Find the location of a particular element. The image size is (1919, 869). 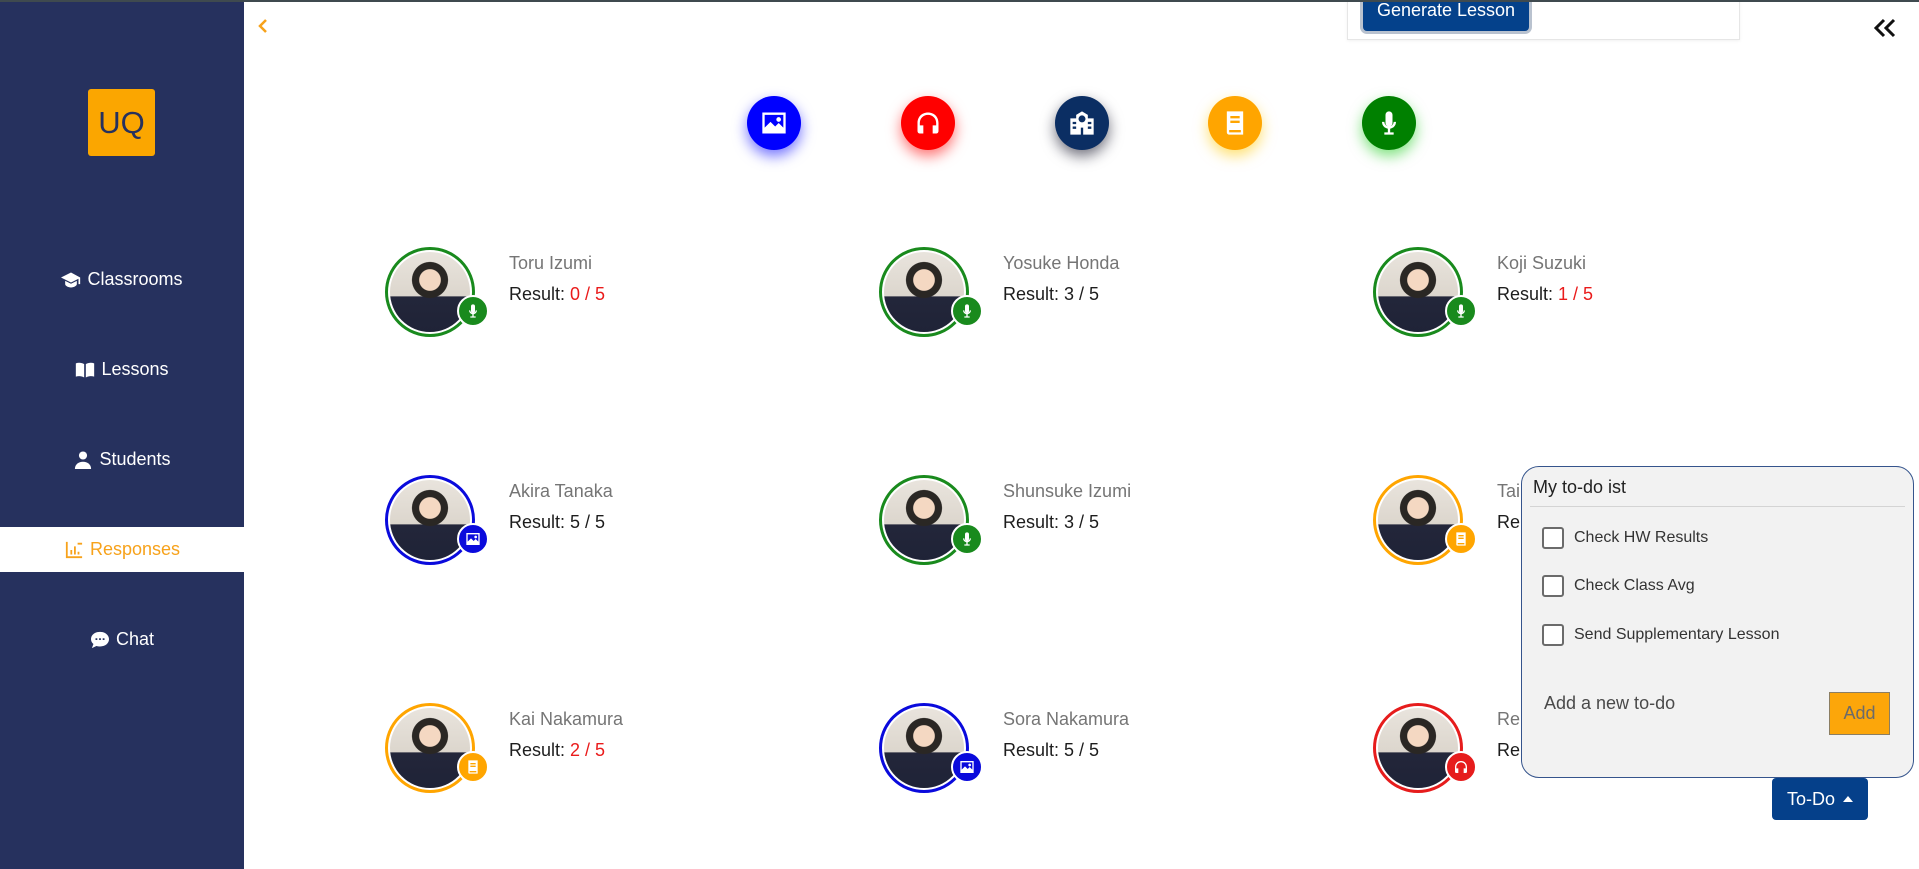

student-result: Result: 5 / 5 is located at coordinates (1051, 750).